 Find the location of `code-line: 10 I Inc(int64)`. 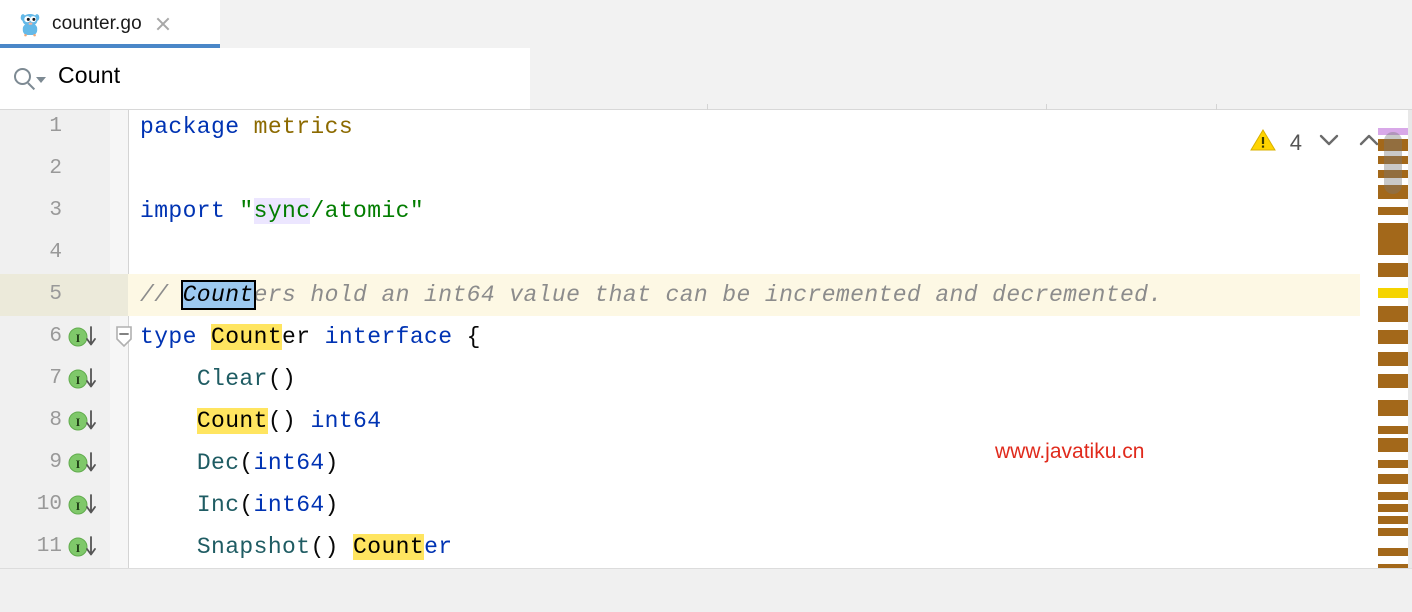

code-line: 10 I Inc(int64) is located at coordinates (706, 505).